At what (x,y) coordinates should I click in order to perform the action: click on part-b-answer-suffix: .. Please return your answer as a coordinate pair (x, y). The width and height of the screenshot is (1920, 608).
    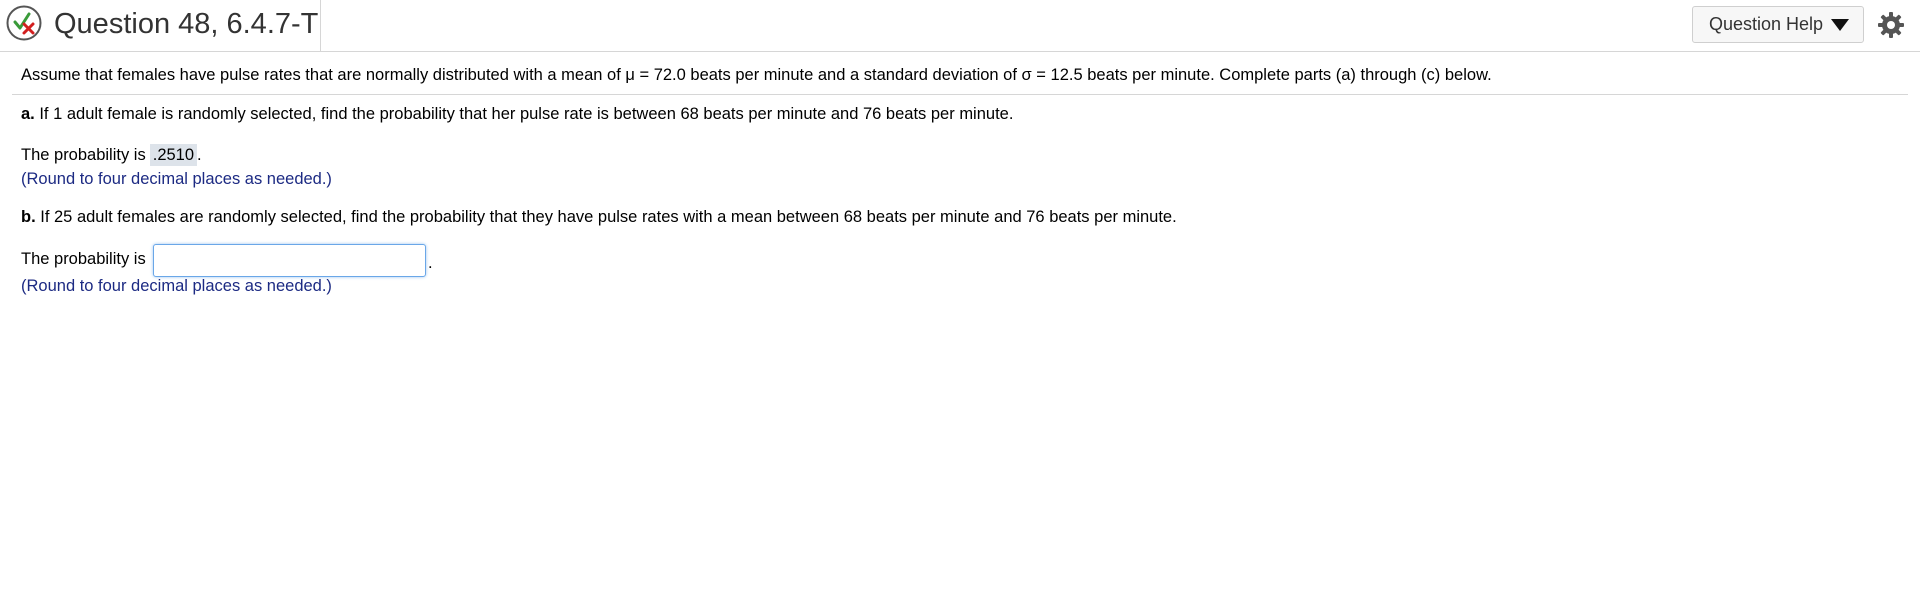
    Looking at the image, I should click on (430, 263).